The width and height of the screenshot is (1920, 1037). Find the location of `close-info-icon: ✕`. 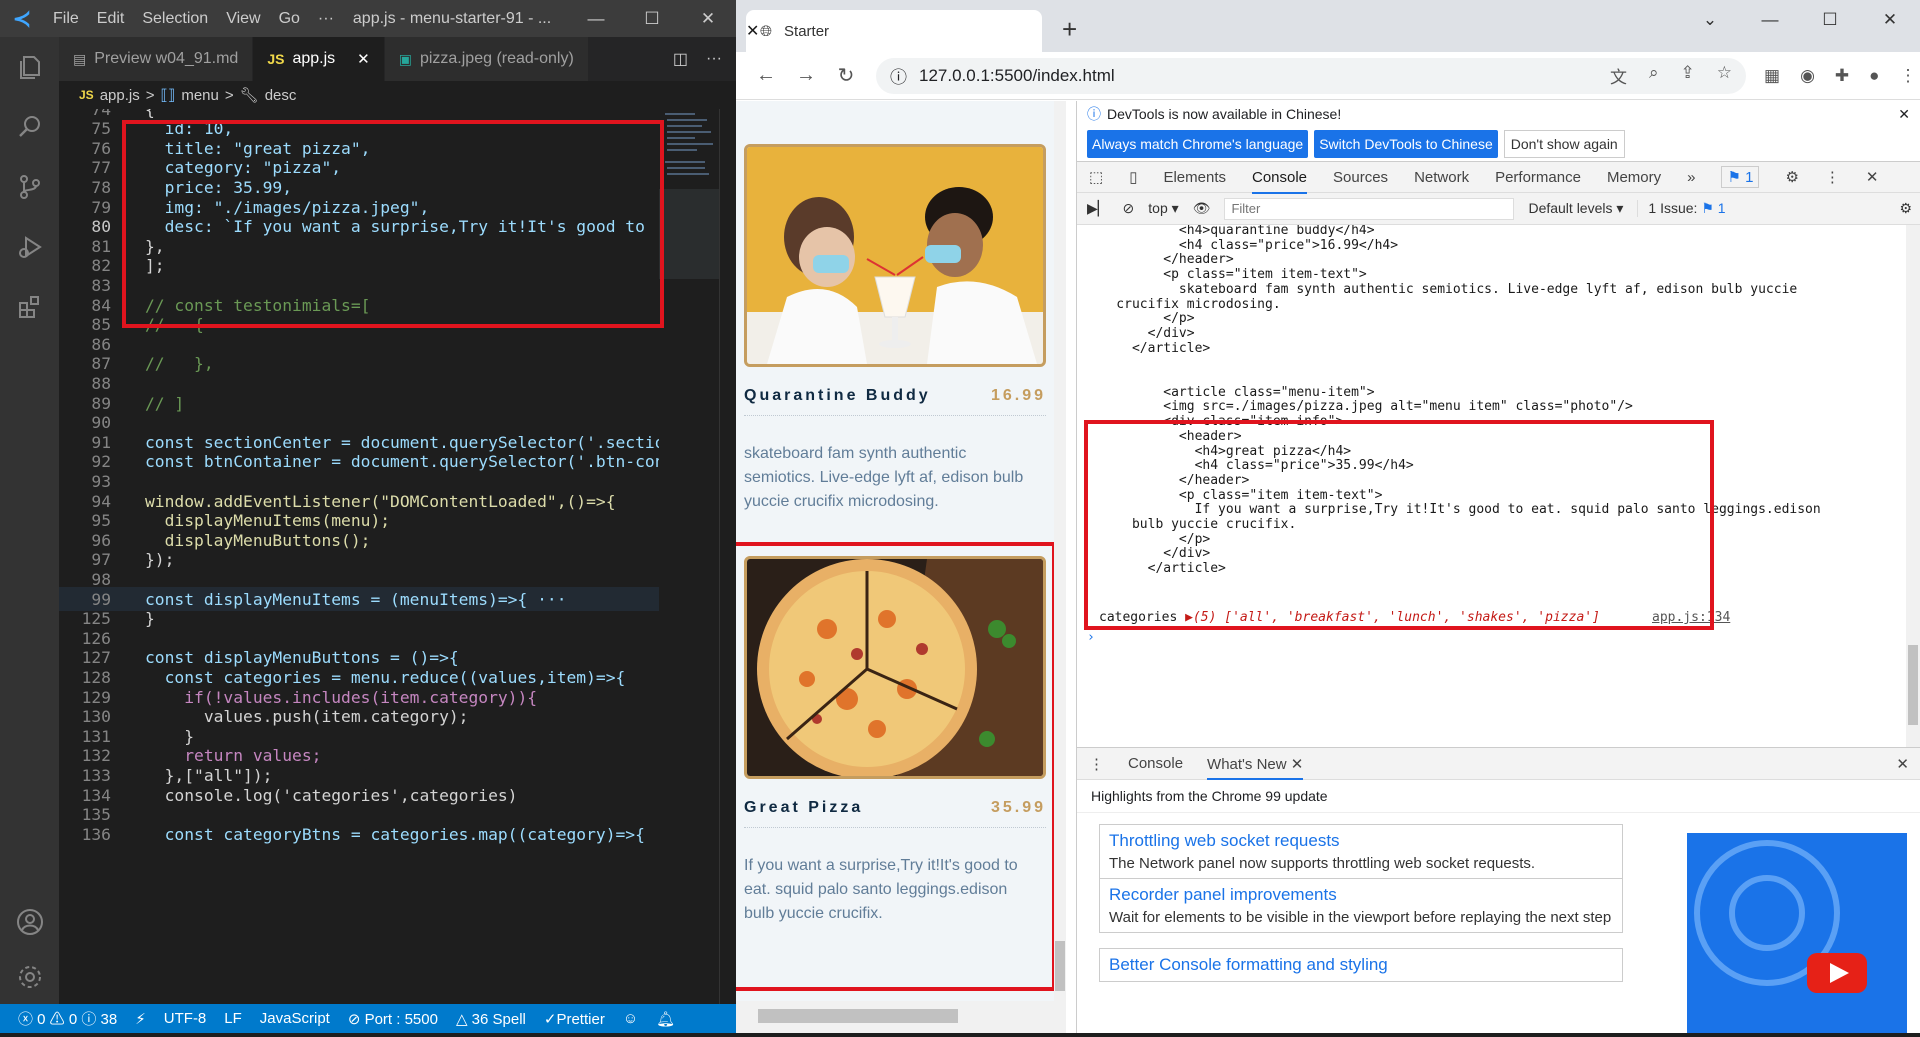

close-info-icon: ✕ is located at coordinates (1909, 114).